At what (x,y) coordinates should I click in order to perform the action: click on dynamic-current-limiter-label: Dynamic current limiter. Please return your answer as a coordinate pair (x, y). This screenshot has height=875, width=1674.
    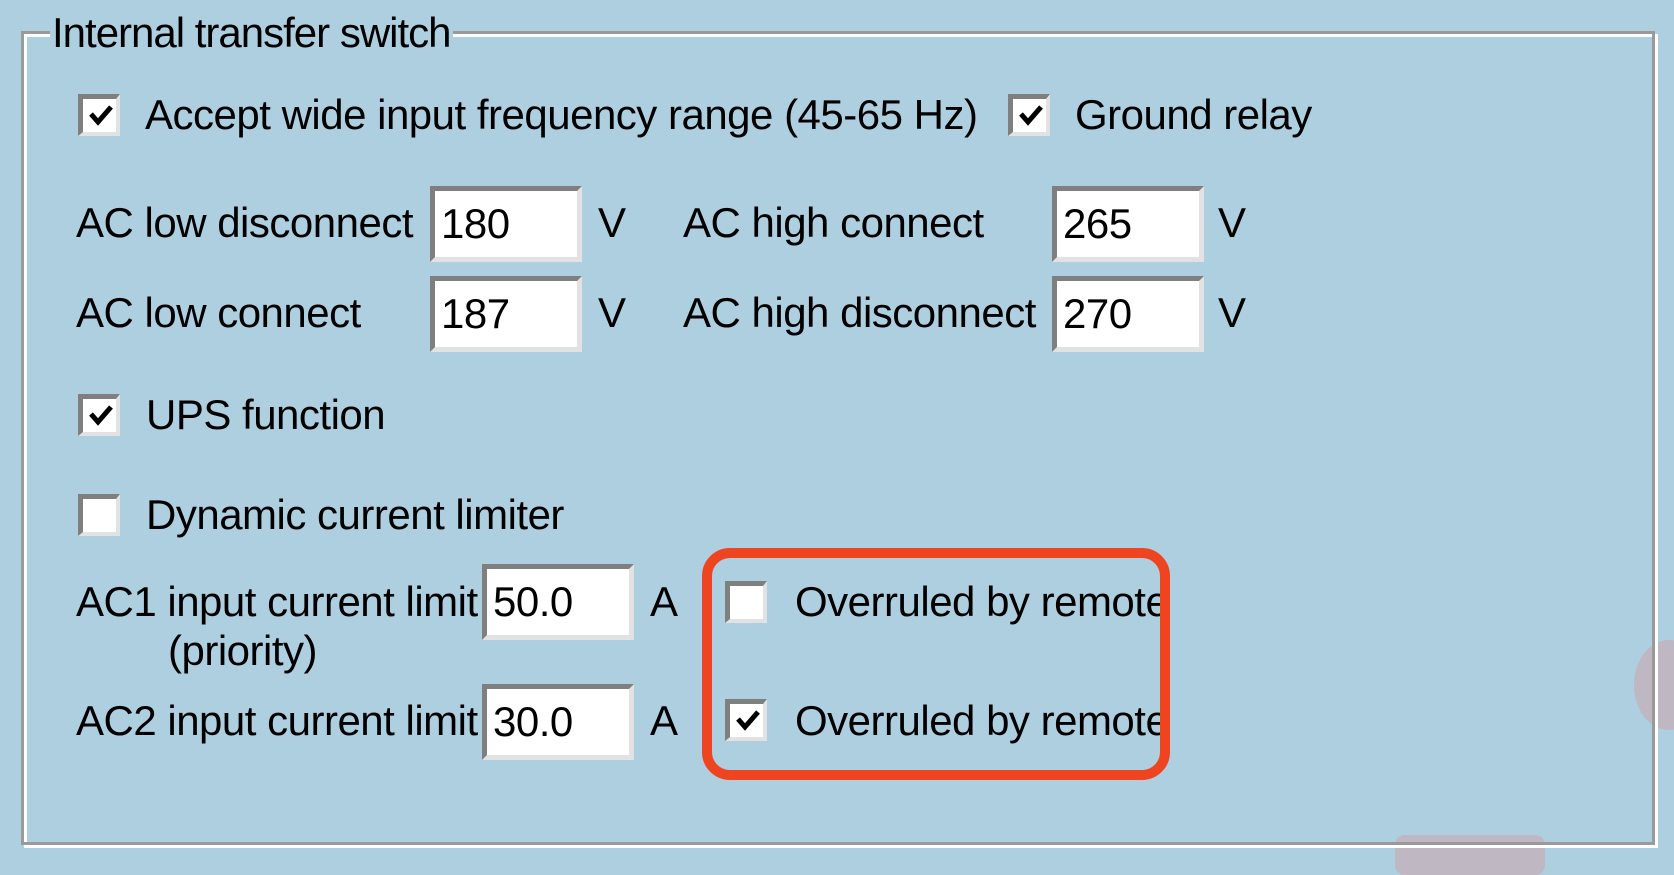
    Looking at the image, I should click on (355, 515).